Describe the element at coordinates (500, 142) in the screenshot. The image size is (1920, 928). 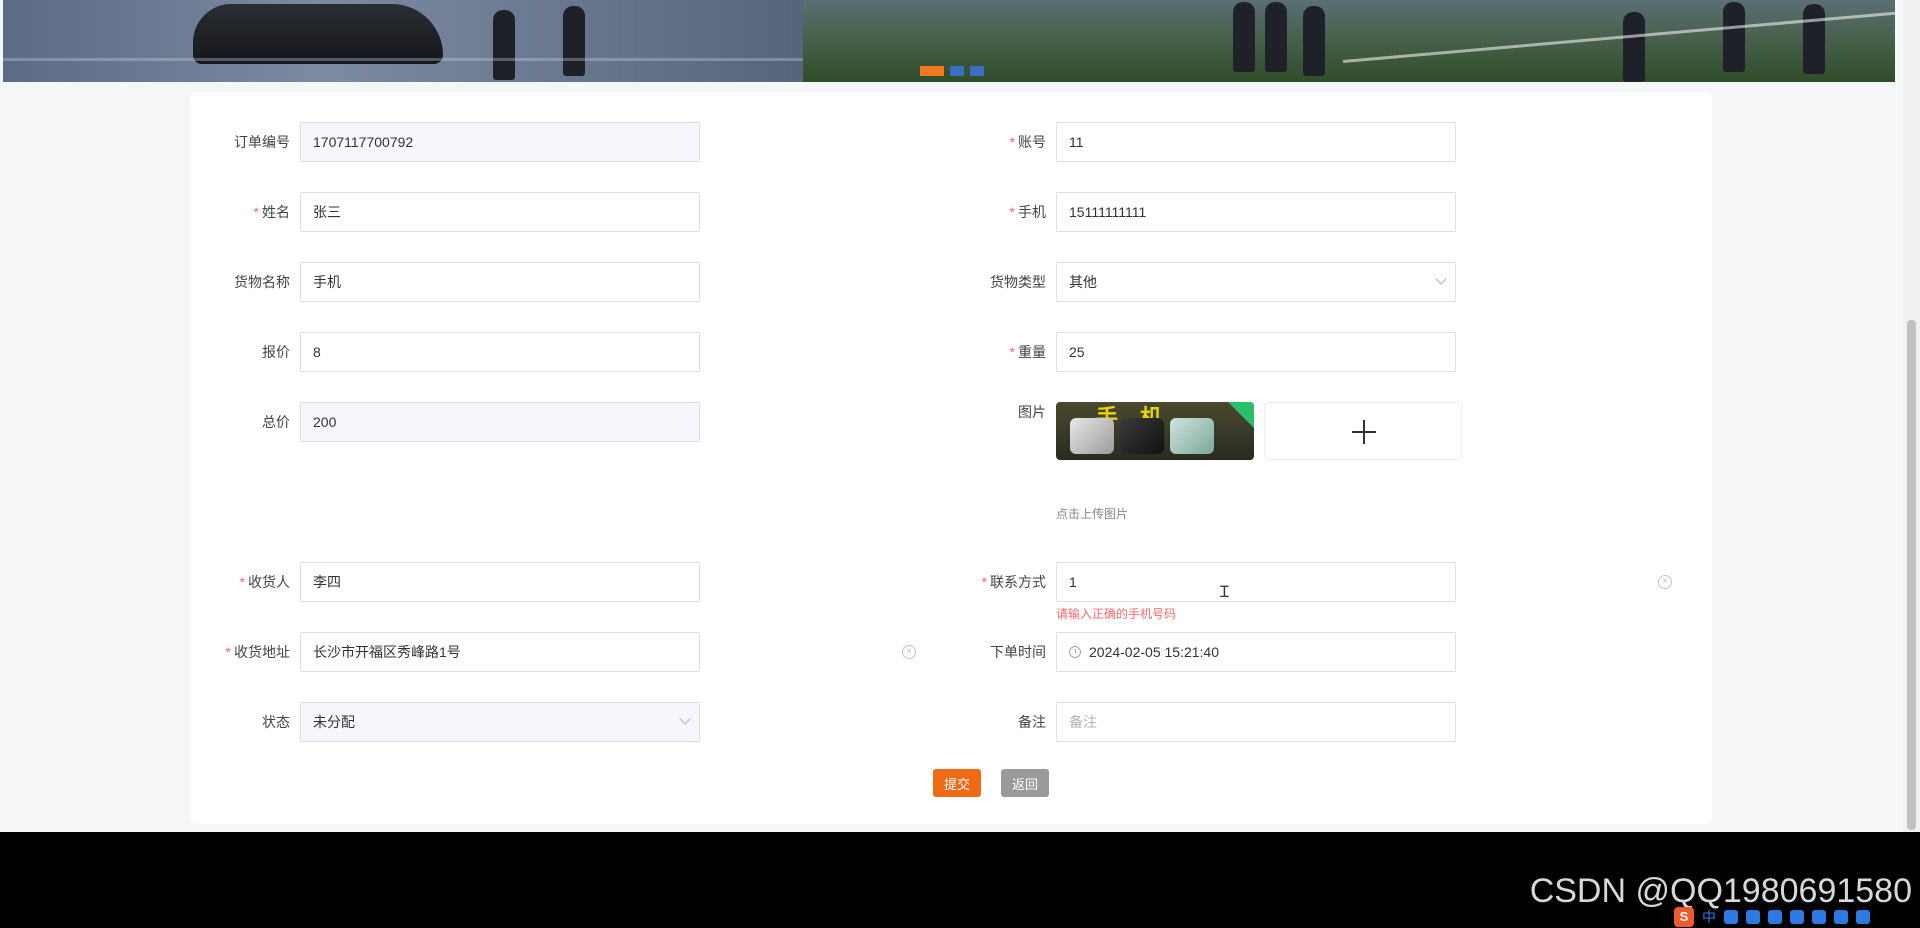
I see `order-no-input: 1707117700792` at that location.